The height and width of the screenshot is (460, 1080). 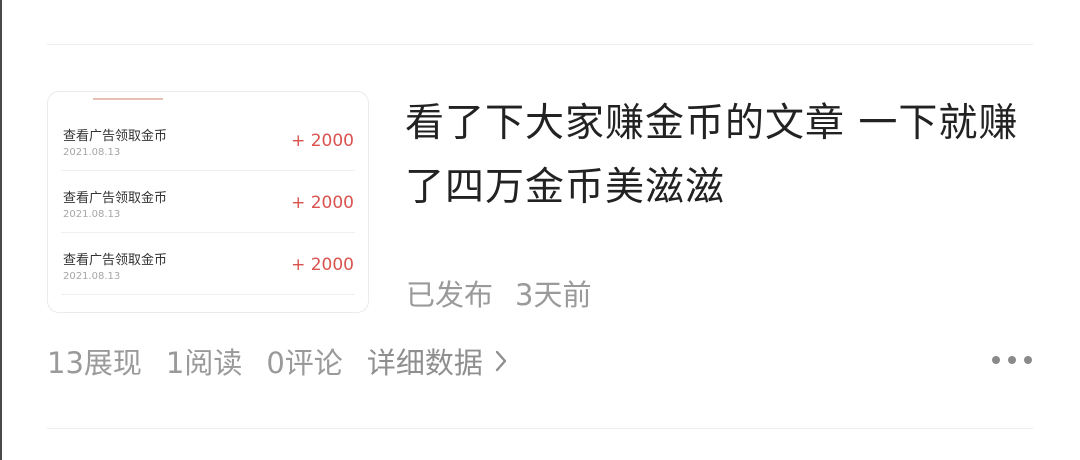 What do you see at coordinates (540, 44) in the screenshot?
I see `top-divider` at bounding box center [540, 44].